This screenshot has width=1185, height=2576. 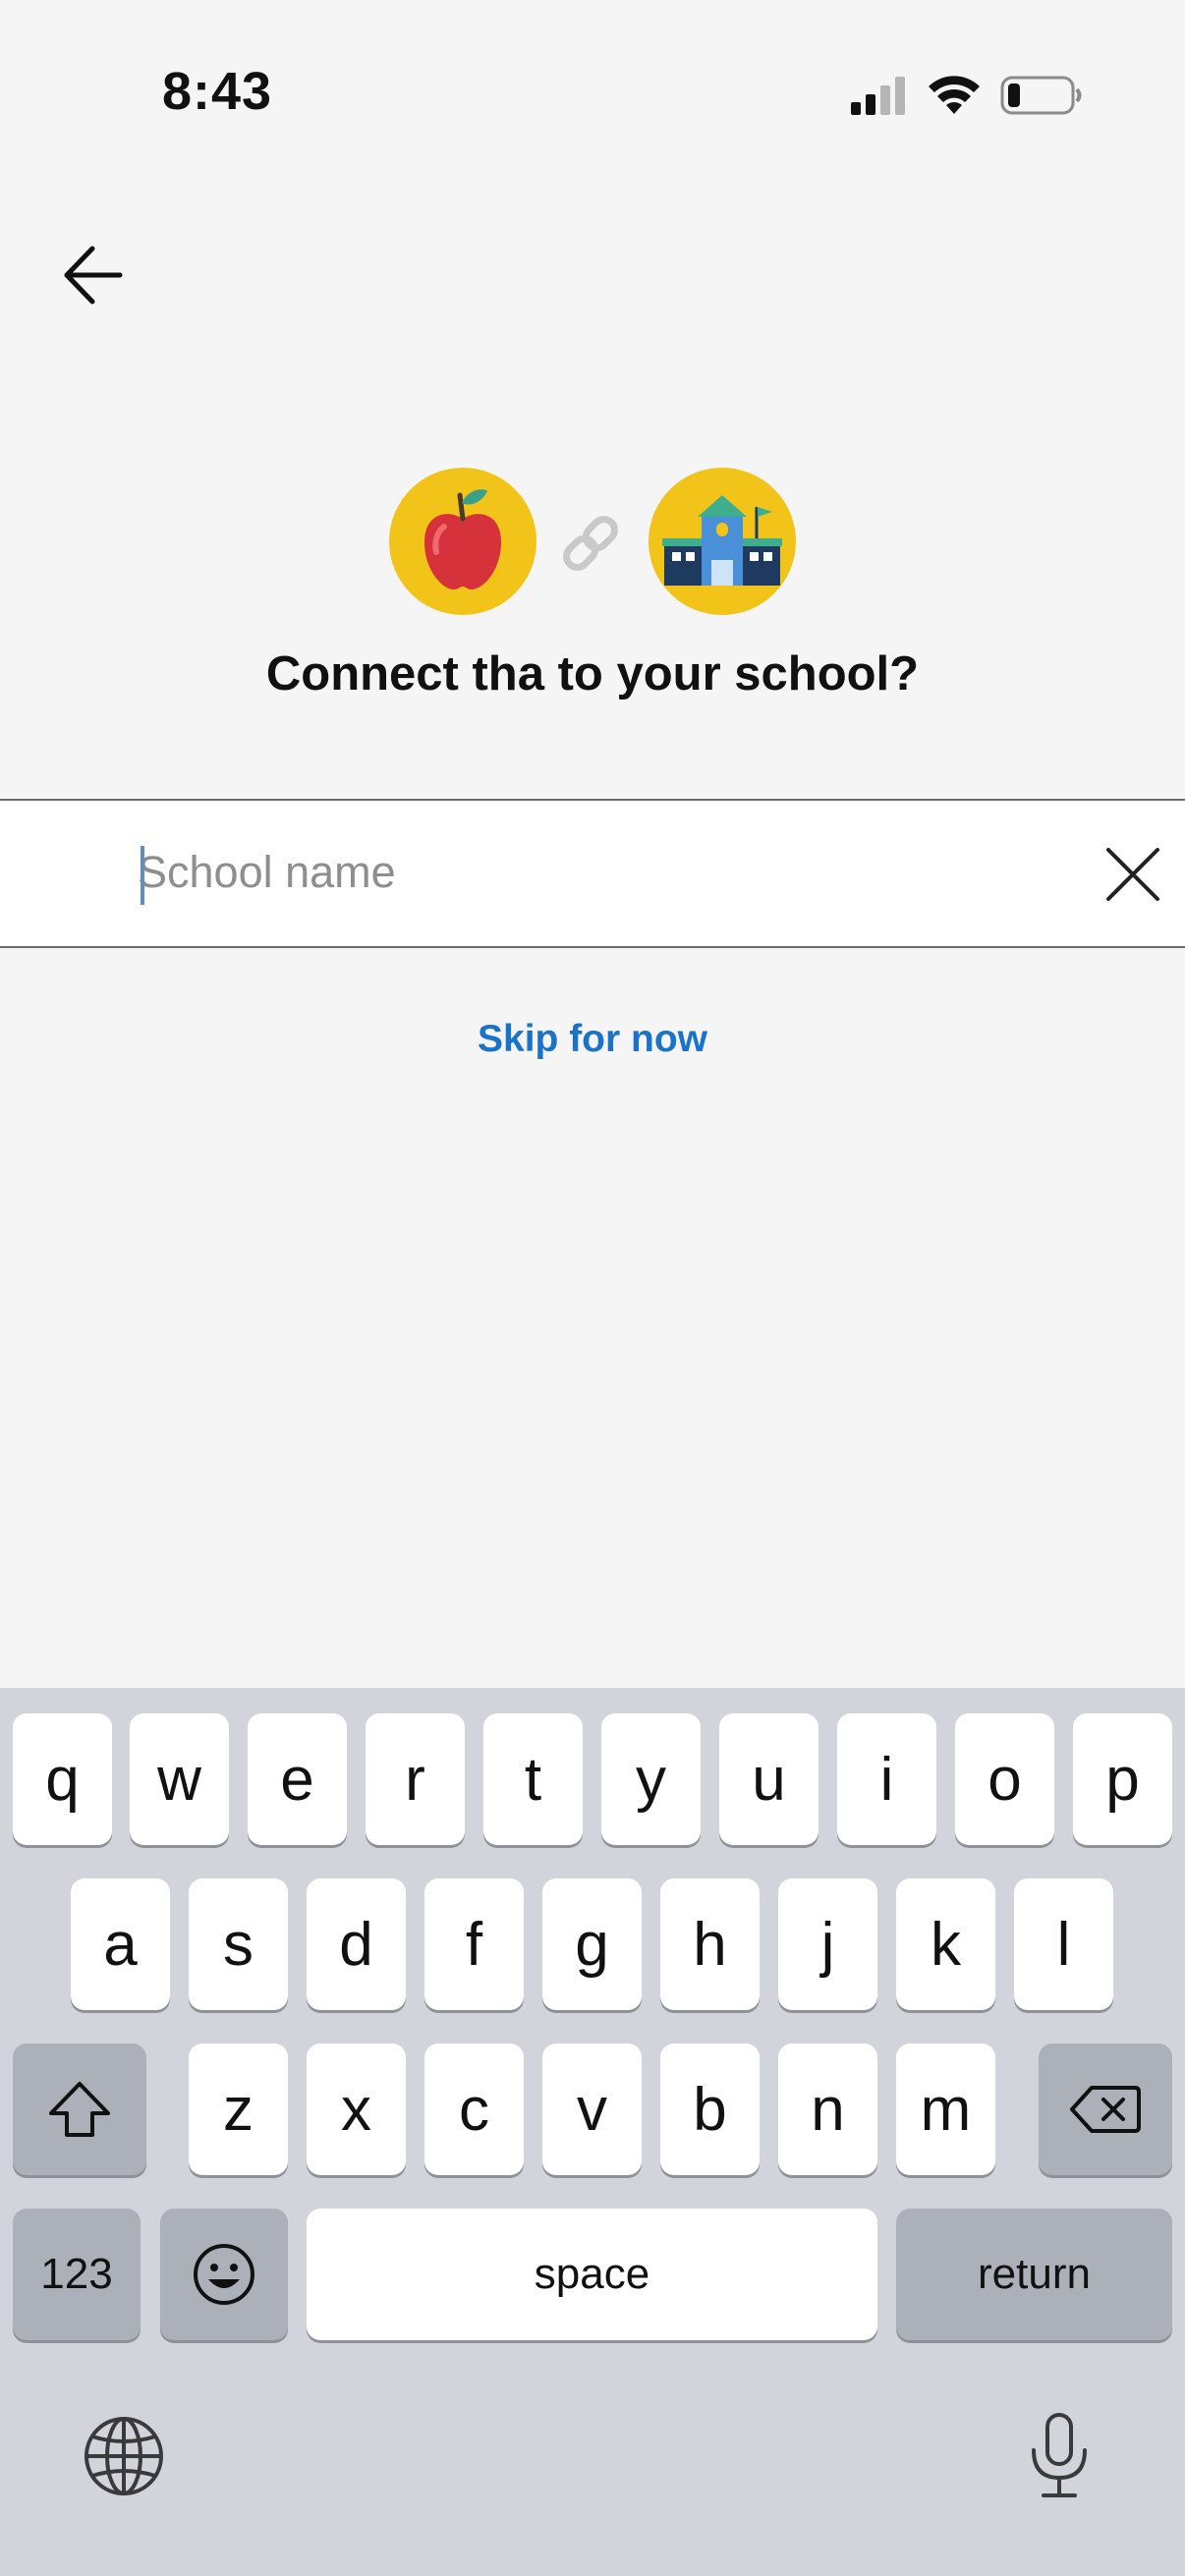 I want to click on microphone-icon, so click(x=1060, y=2455).